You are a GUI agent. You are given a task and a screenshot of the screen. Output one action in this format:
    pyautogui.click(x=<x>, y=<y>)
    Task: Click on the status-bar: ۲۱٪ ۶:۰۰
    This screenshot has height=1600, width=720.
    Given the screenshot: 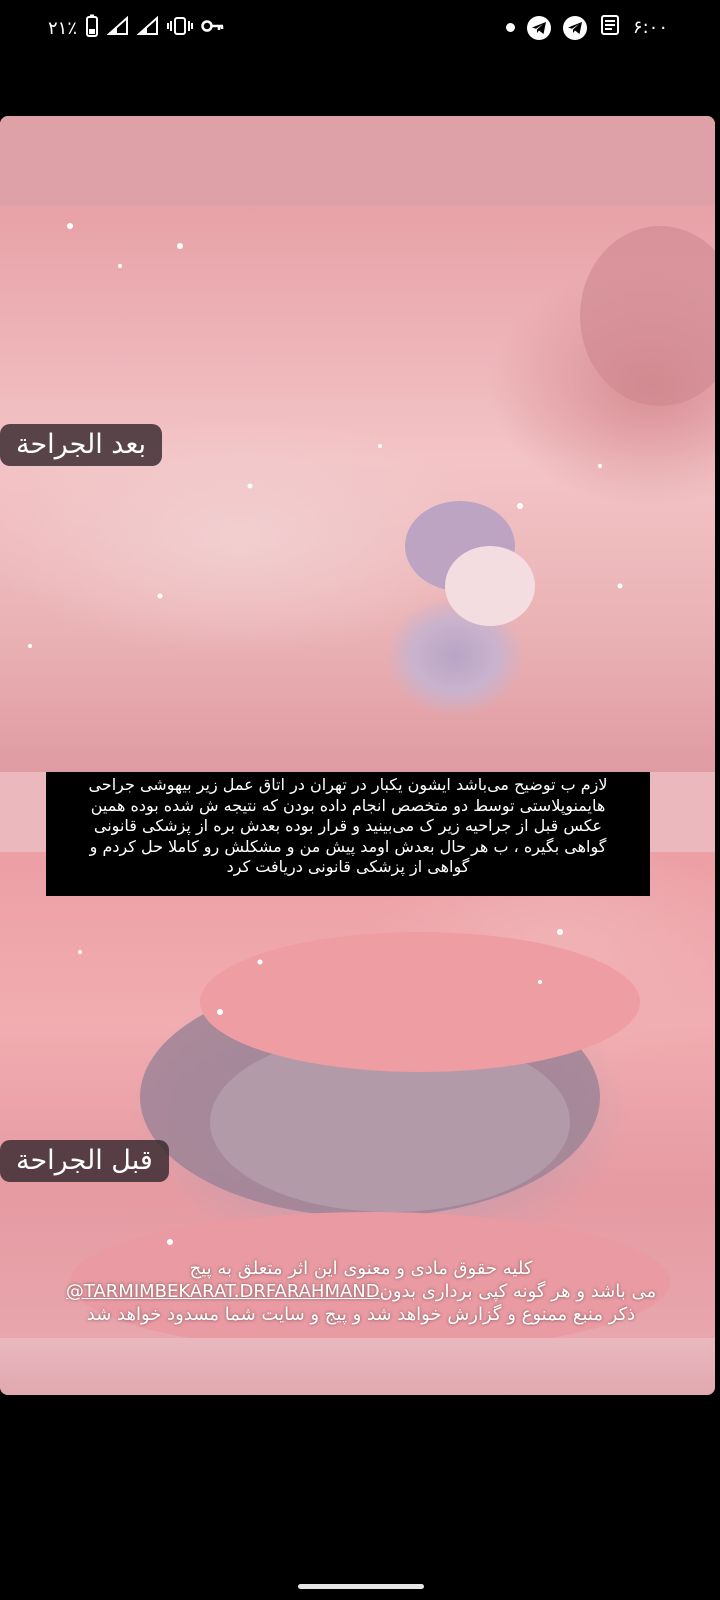 What is the action you would take?
    pyautogui.click(x=360, y=26)
    